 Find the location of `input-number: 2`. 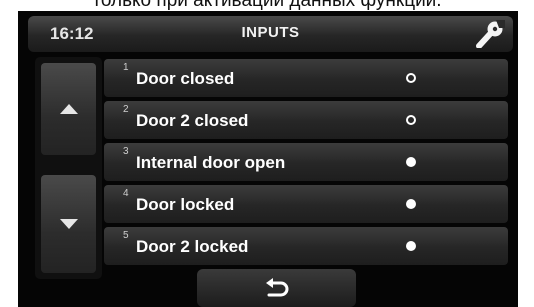

input-number: 2 is located at coordinates (126, 109).